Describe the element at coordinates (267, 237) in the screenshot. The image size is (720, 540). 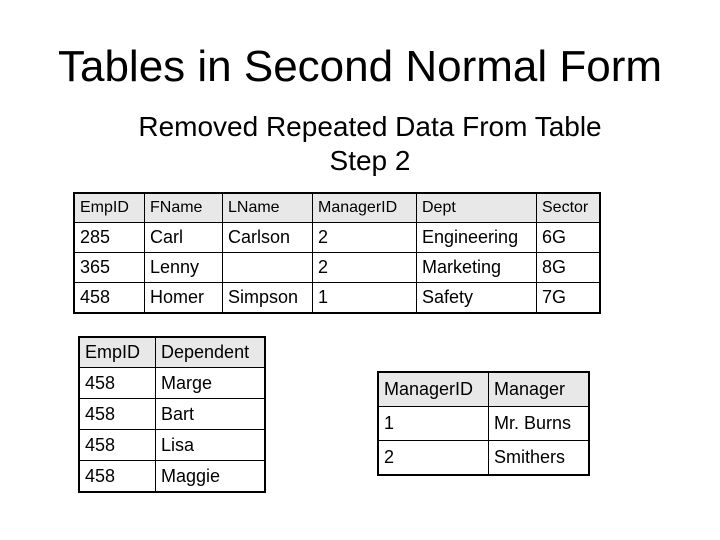
I see `table-cell: Carlson` at that location.